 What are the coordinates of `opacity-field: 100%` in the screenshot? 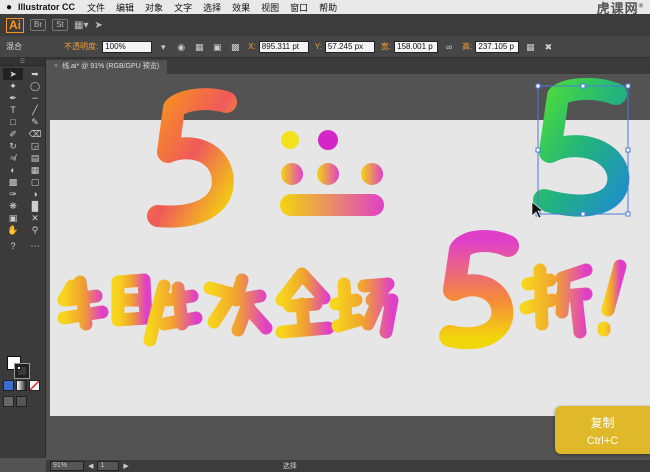 It's located at (127, 46).